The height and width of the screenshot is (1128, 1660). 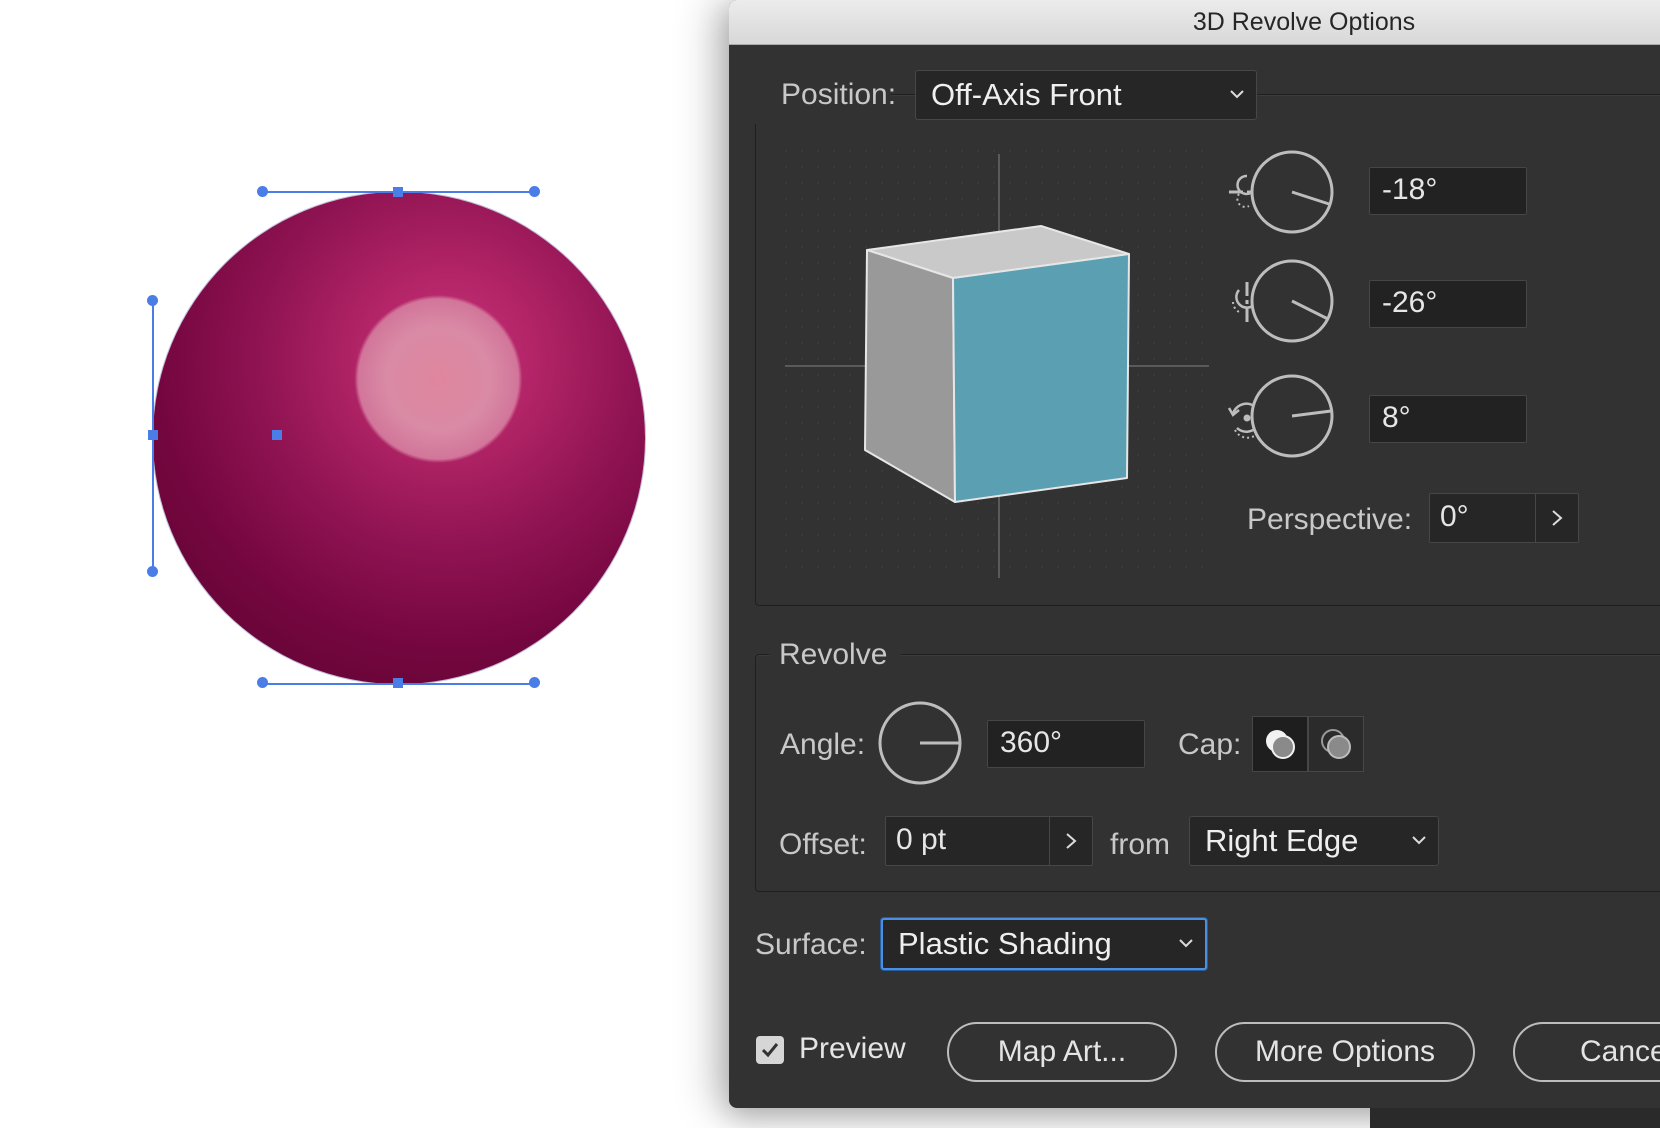 What do you see at coordinates (1031, 742) in the screenshot?
I see `angle-value: 360°` at bounding box center [1031, 742].